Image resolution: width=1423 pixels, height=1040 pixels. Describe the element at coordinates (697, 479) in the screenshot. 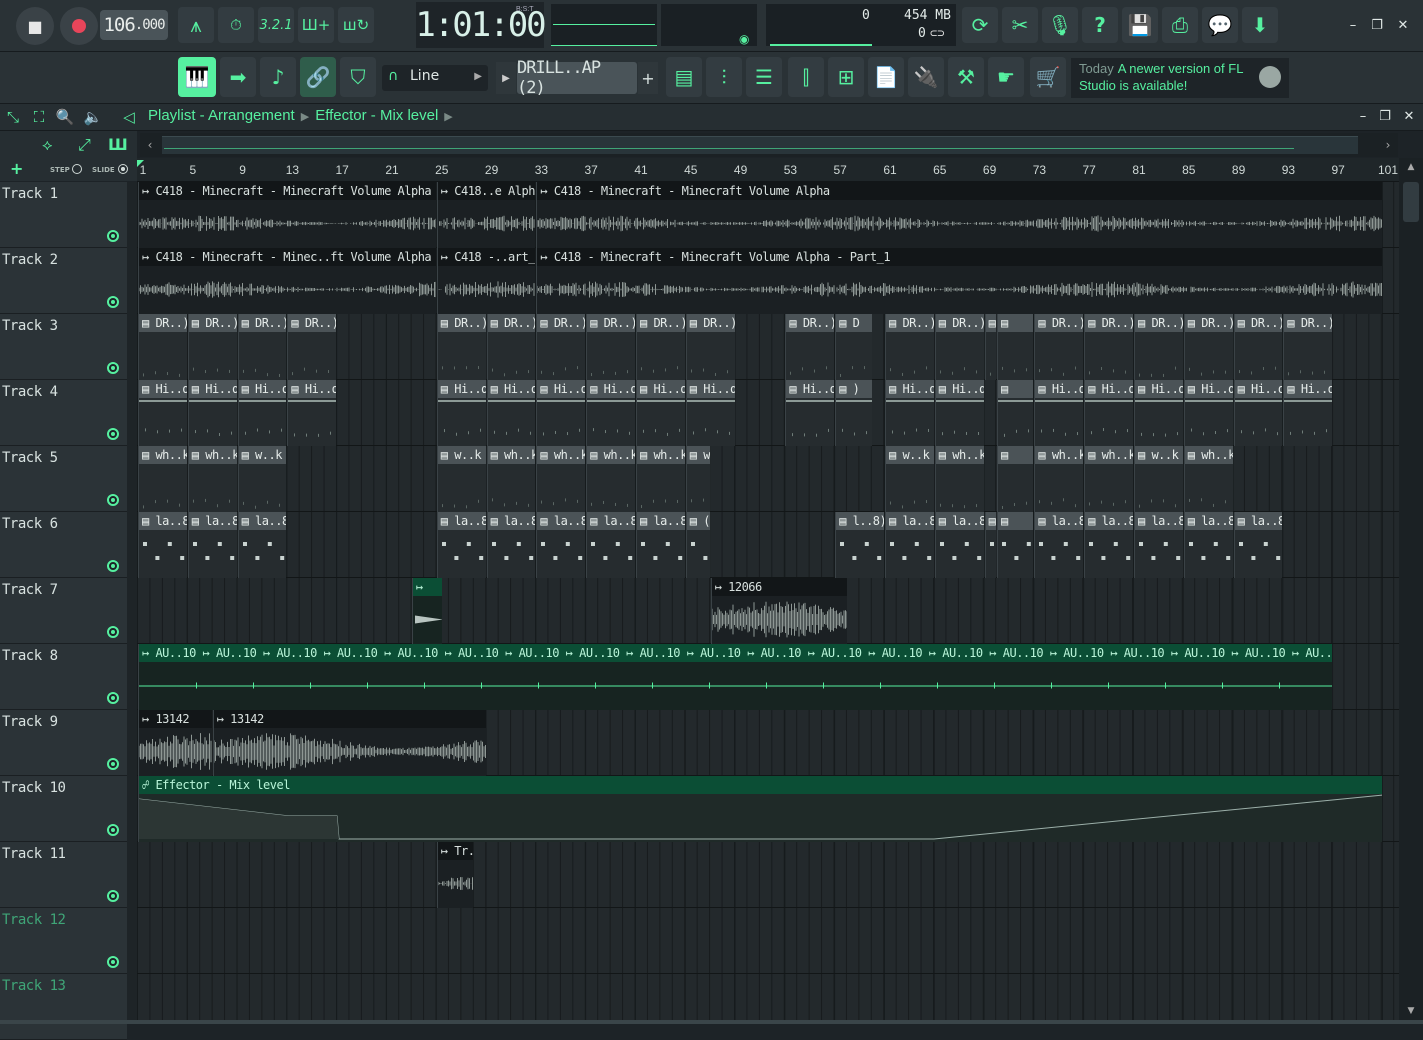

I see `pattern-clip: ▤ w` at that location.